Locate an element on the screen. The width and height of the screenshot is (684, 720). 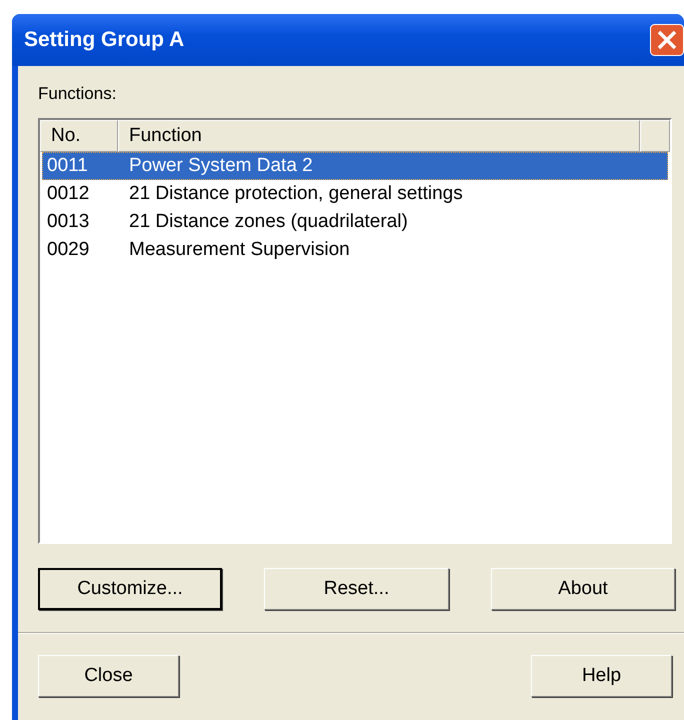
dialog-button: Help is located at coordinates (601, 676).